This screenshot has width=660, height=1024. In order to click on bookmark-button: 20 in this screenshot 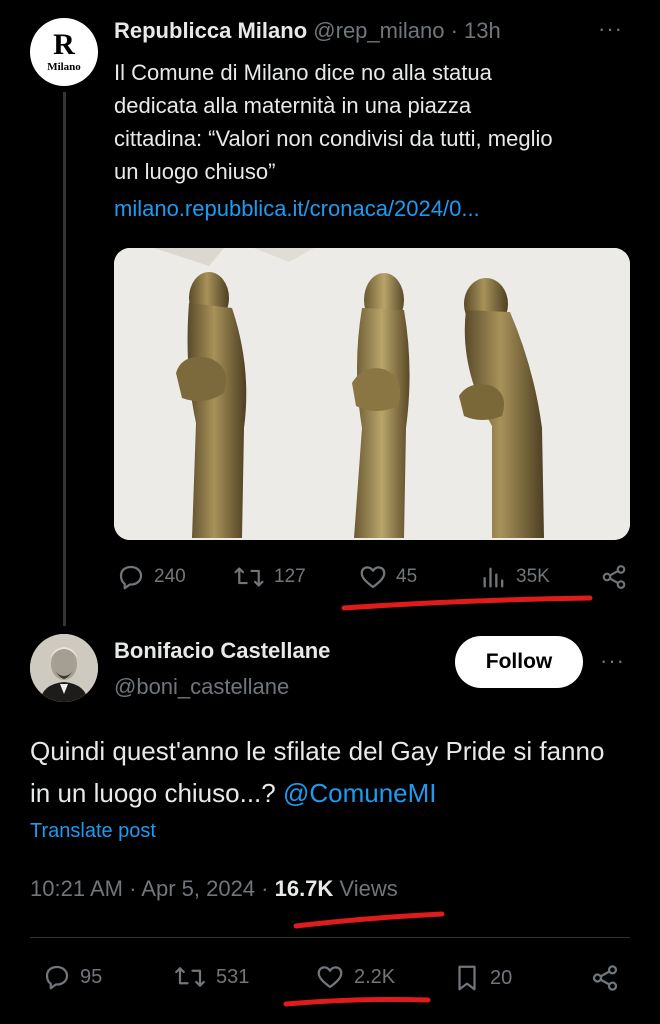, I will do `click(482, 978)`.